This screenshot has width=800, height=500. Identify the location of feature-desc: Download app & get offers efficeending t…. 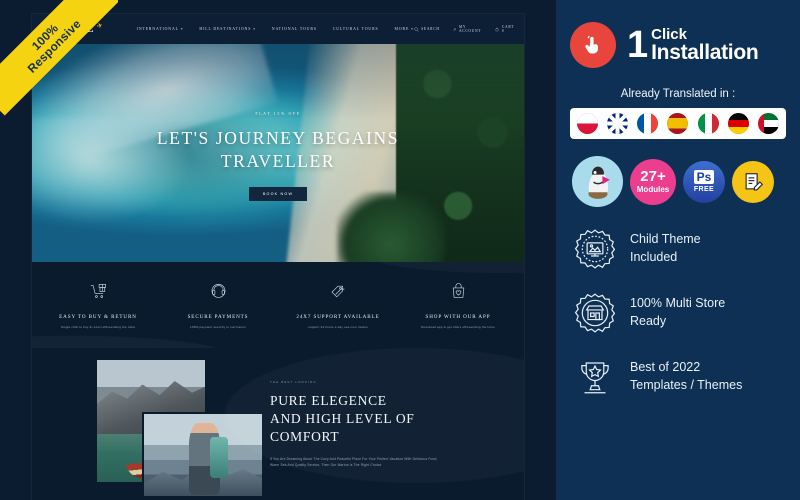
(458, 327).